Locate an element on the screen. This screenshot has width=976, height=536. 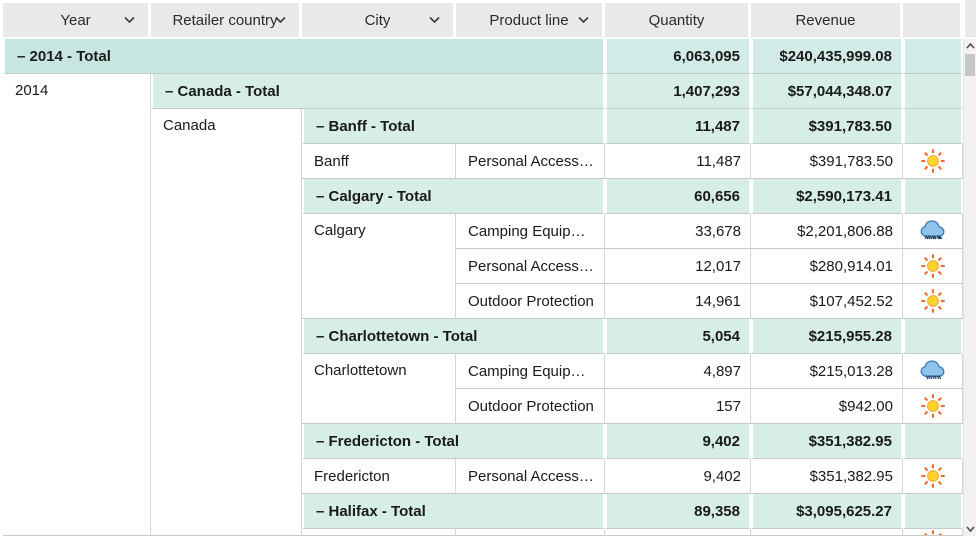
column-header-quantity: Quantity is located at coordinates (678, 21).